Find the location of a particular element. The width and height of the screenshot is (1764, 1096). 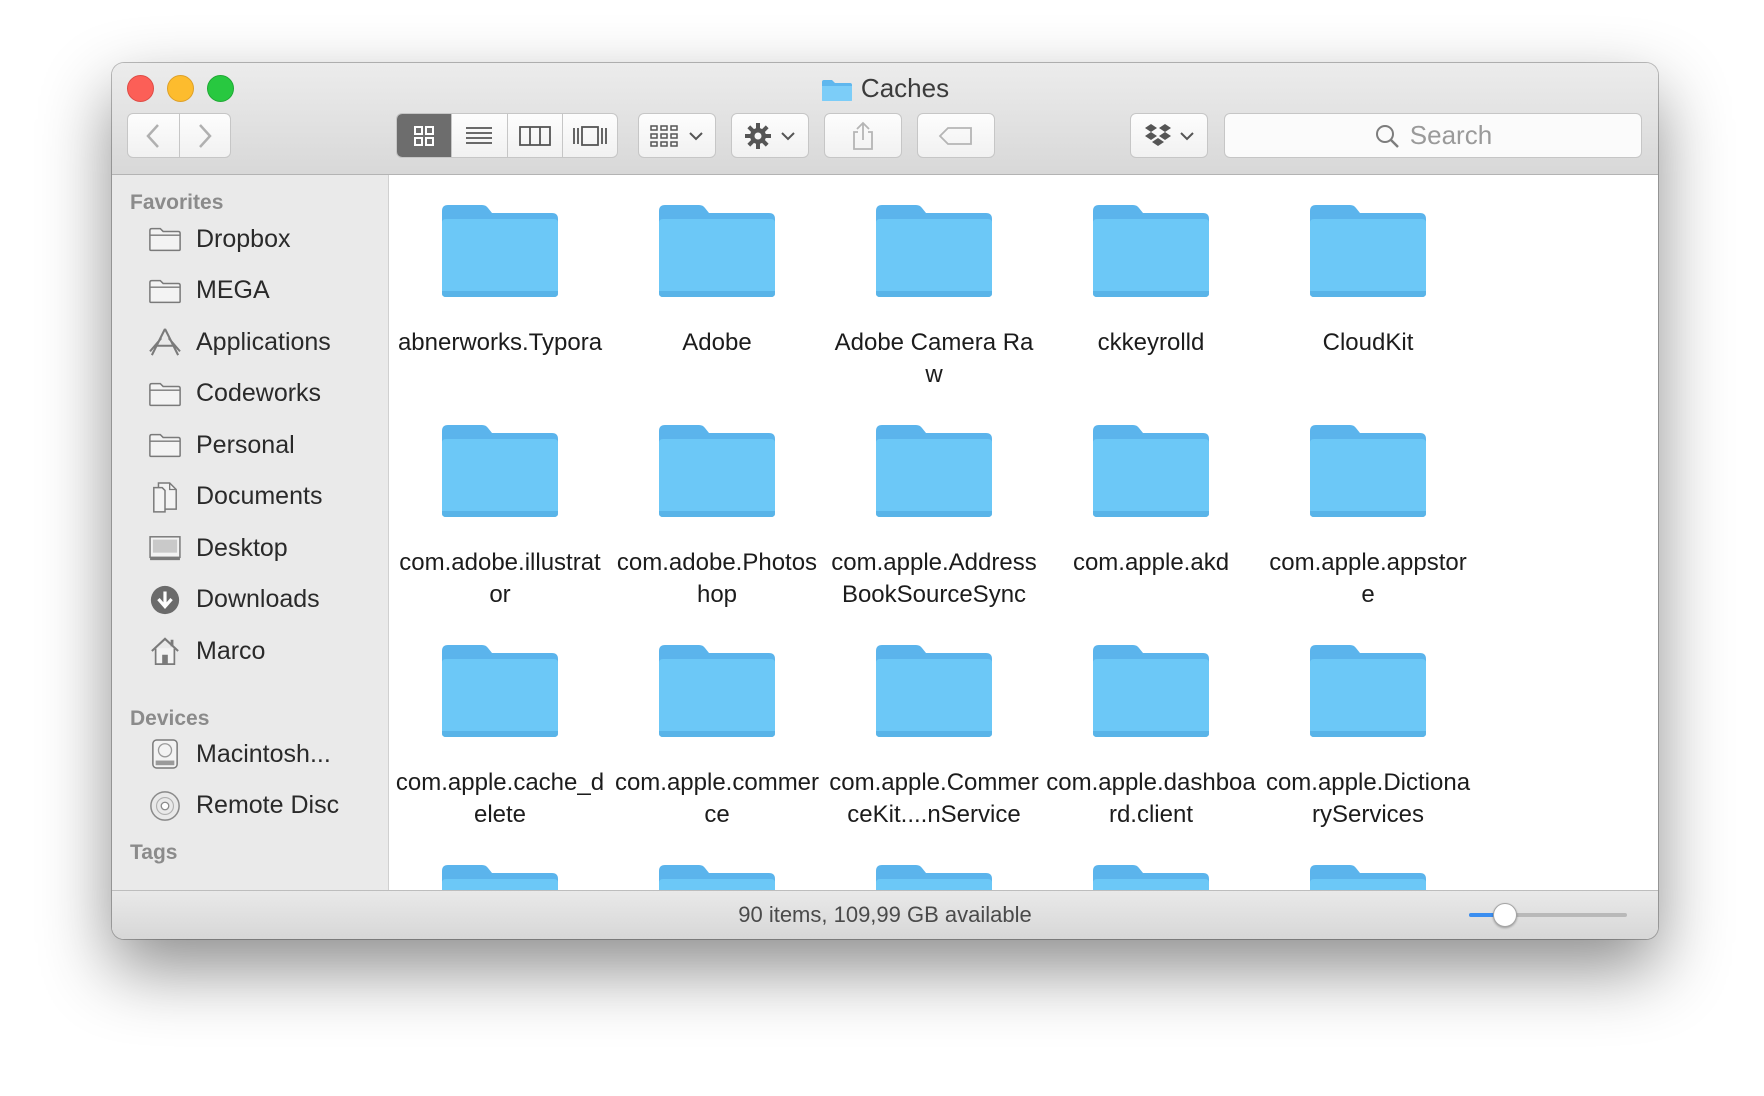

list-view-icon is located at coordinates (479, 135).